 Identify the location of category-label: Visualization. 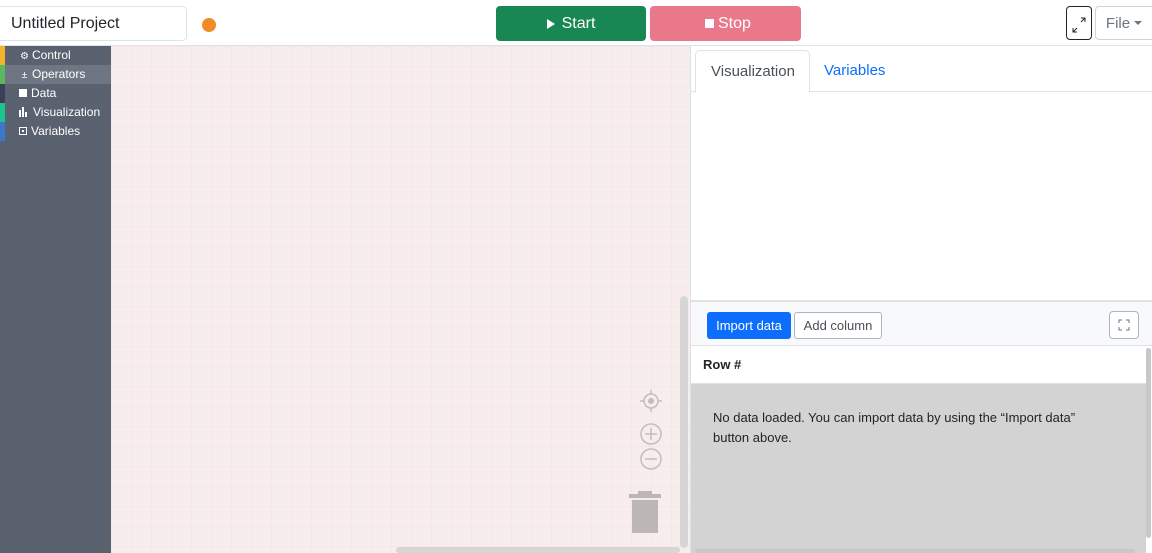
(67, 112).